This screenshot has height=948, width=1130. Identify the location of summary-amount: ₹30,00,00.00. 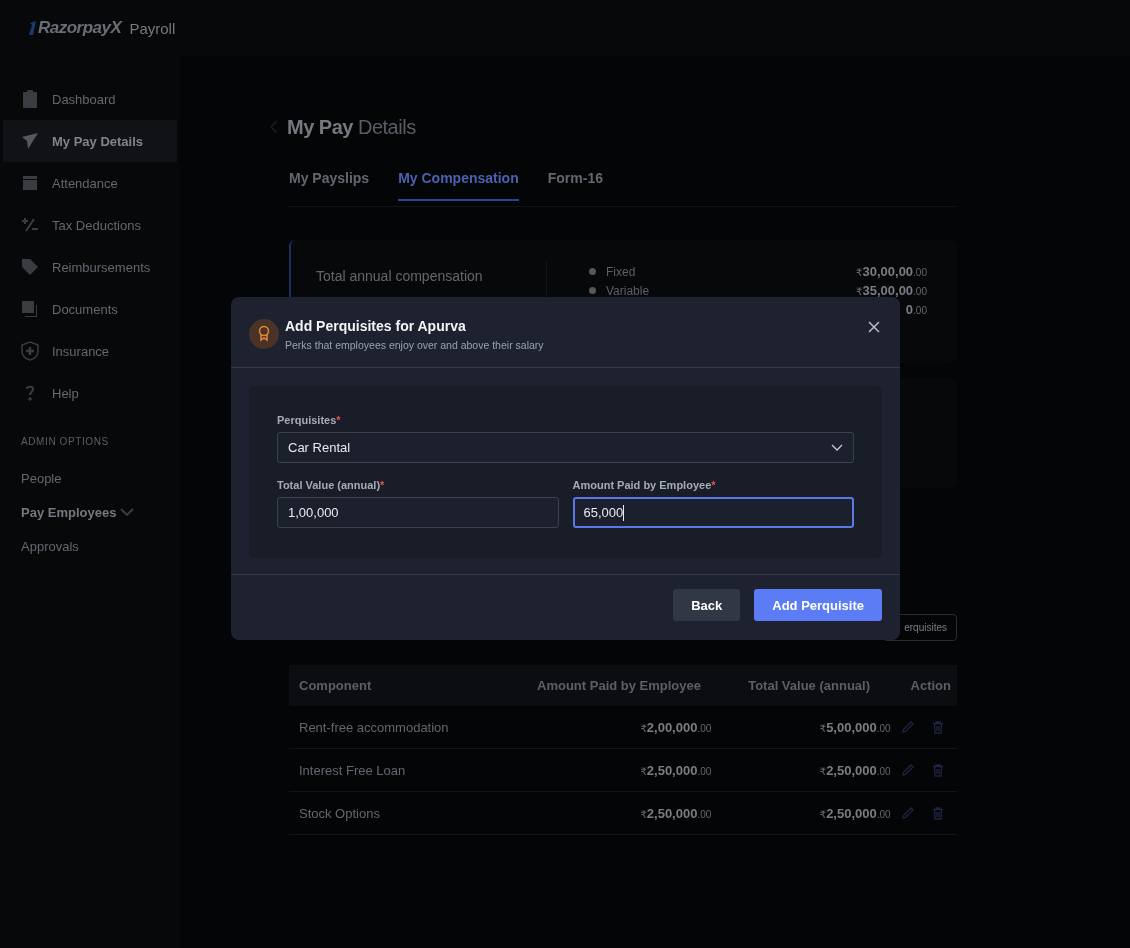
(891, 271).